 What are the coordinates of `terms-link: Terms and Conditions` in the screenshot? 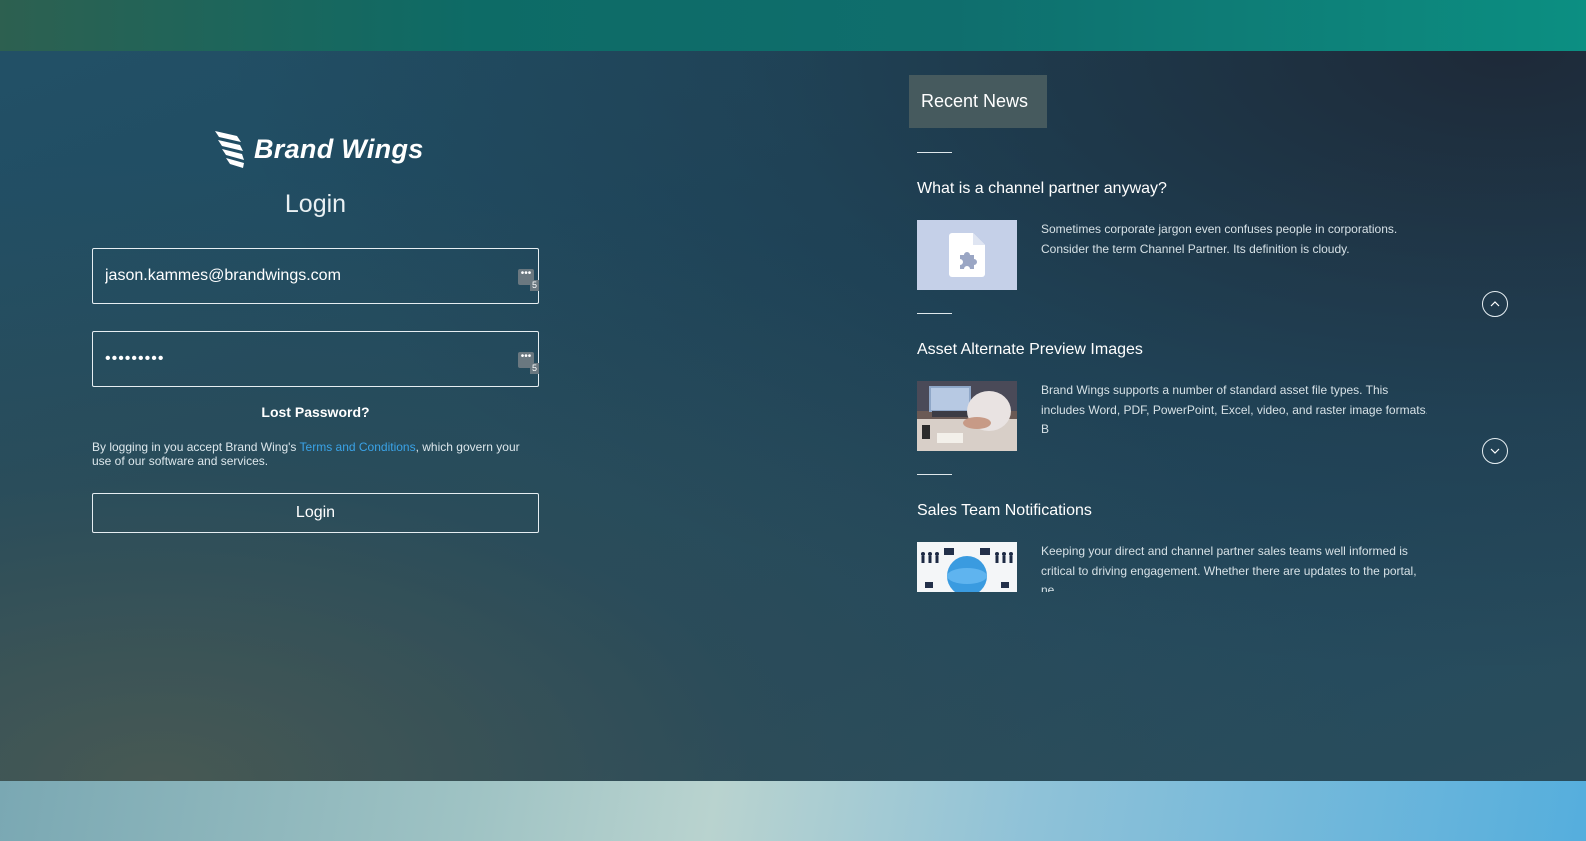 It's located at (358, 447).